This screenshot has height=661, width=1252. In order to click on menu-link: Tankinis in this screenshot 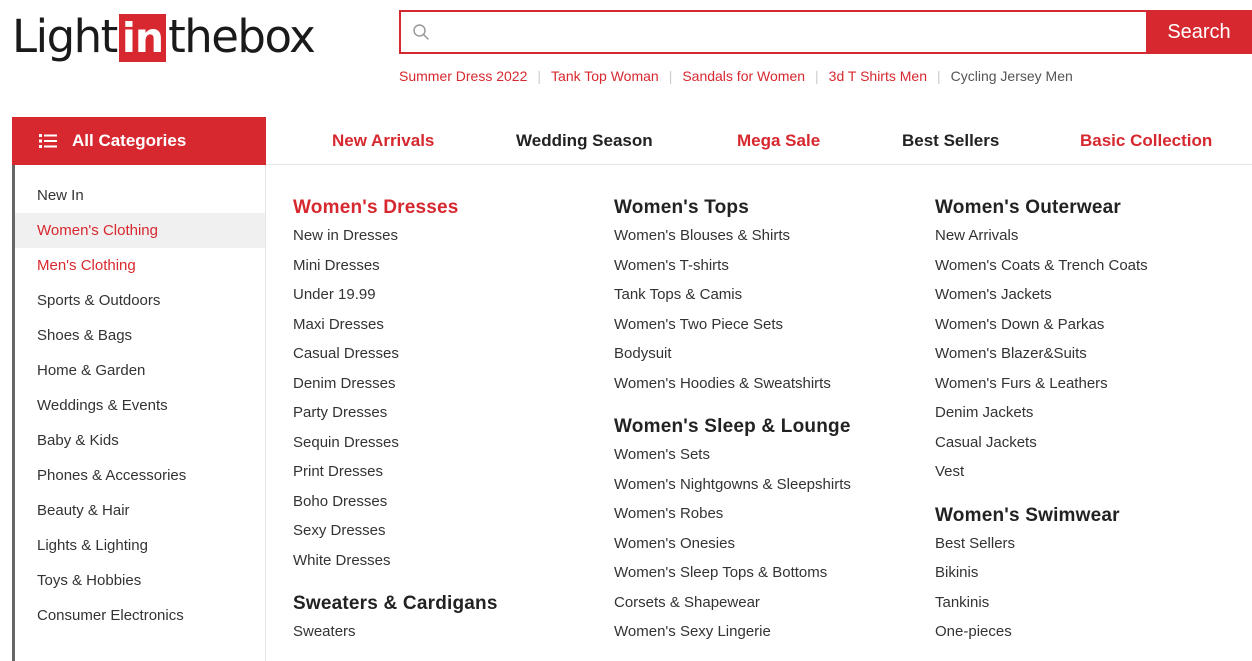, I will do `click(1090, 603)`.